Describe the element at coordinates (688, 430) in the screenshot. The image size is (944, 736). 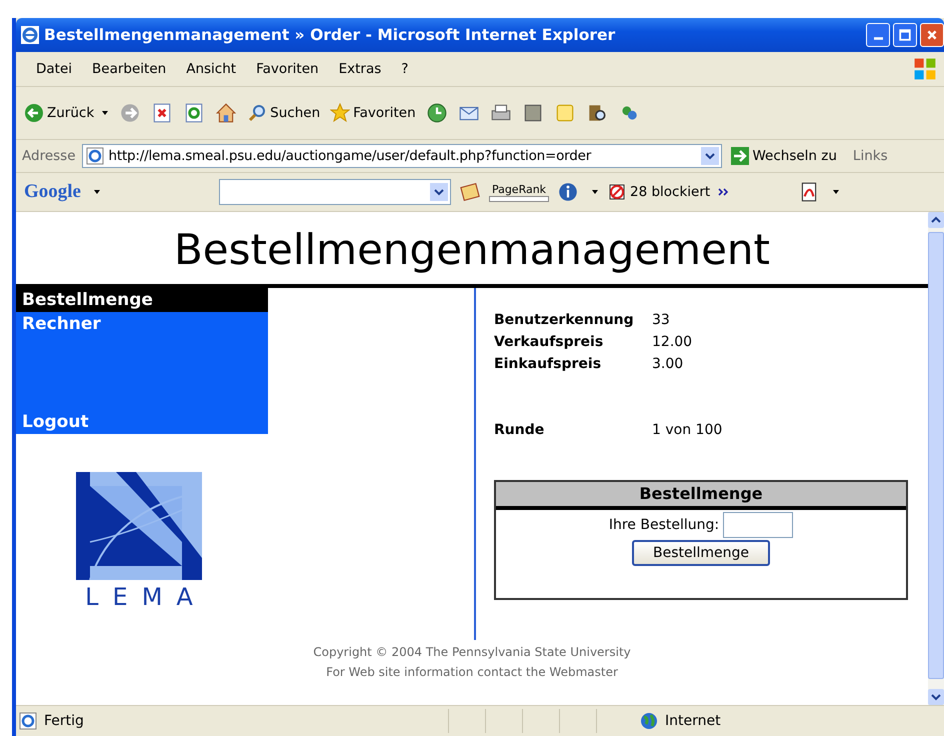
I see `field-value: 1 von 100` at that location.